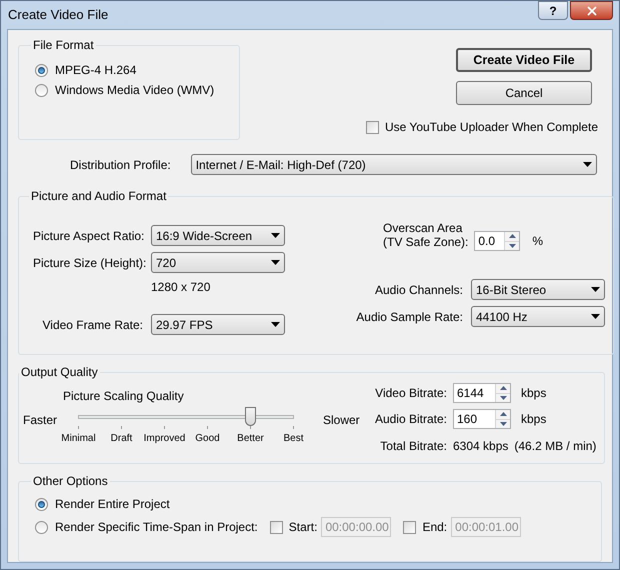 The height and width of the screenshot is (570, 620). I want to click on unit-label: %, so click(538, 241).